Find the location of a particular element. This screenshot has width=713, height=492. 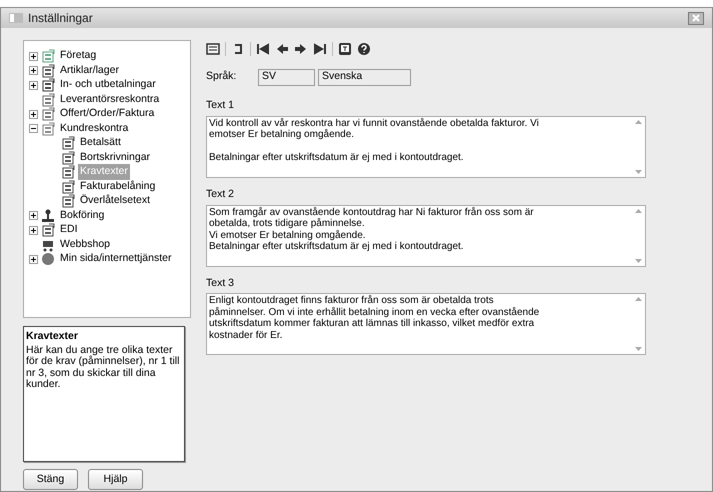

close-icon is located at coordinates (696, 18).